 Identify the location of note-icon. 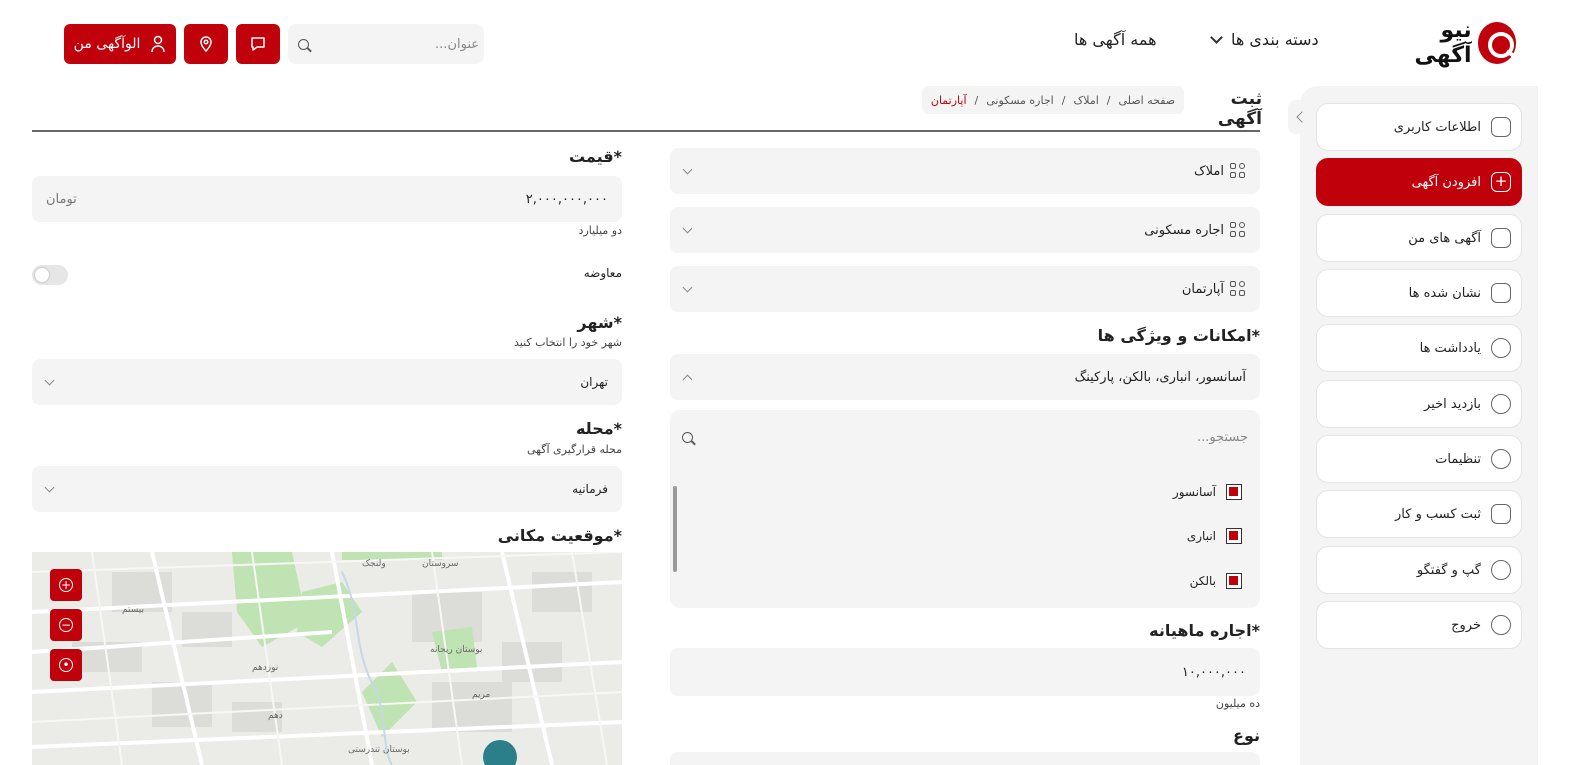
(1501, 348).